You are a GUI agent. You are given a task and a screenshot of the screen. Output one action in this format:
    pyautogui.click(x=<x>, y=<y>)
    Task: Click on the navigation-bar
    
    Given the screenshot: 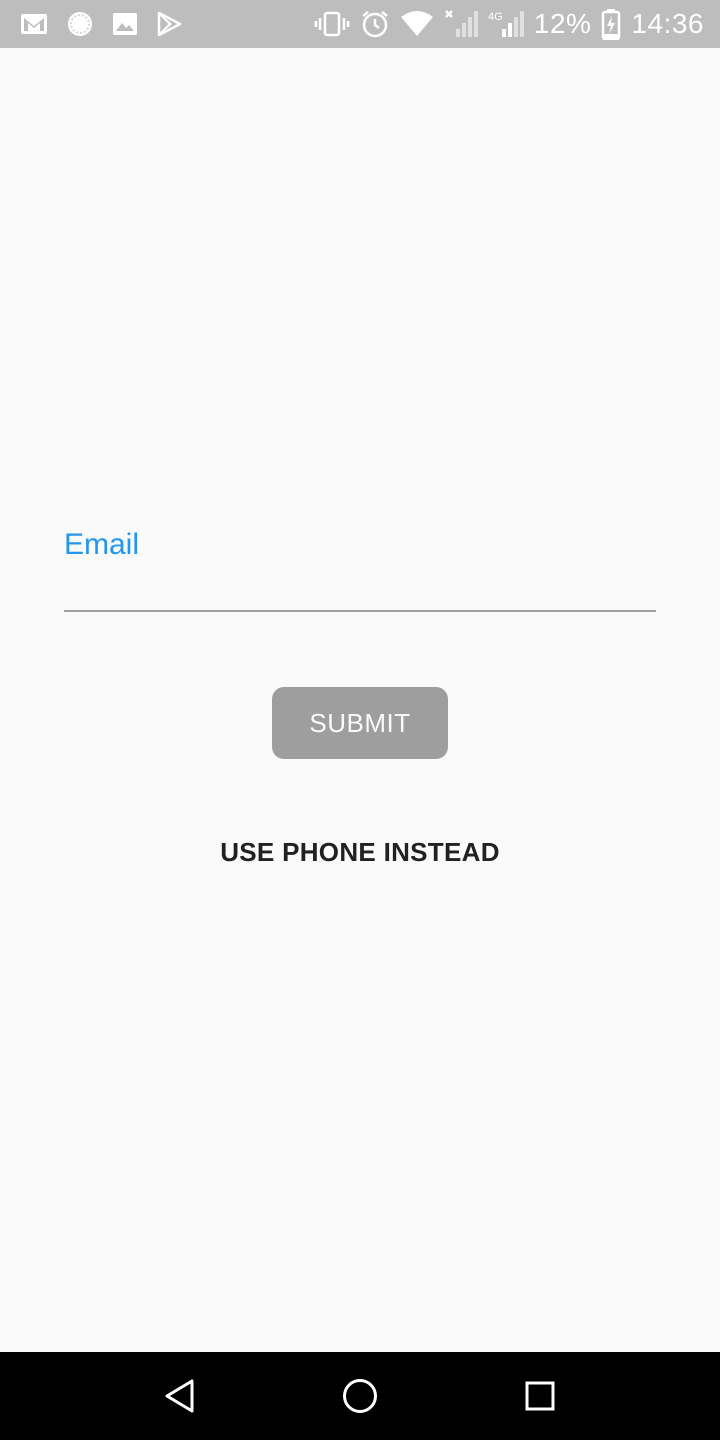 What is the action you would take?
    pyautogui.click(x=360, y=1396)
    